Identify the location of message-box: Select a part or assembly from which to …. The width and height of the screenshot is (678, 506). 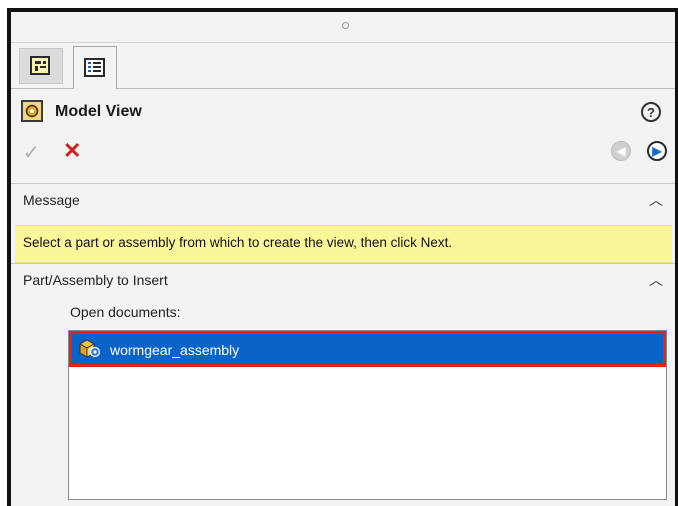
(343, 244).